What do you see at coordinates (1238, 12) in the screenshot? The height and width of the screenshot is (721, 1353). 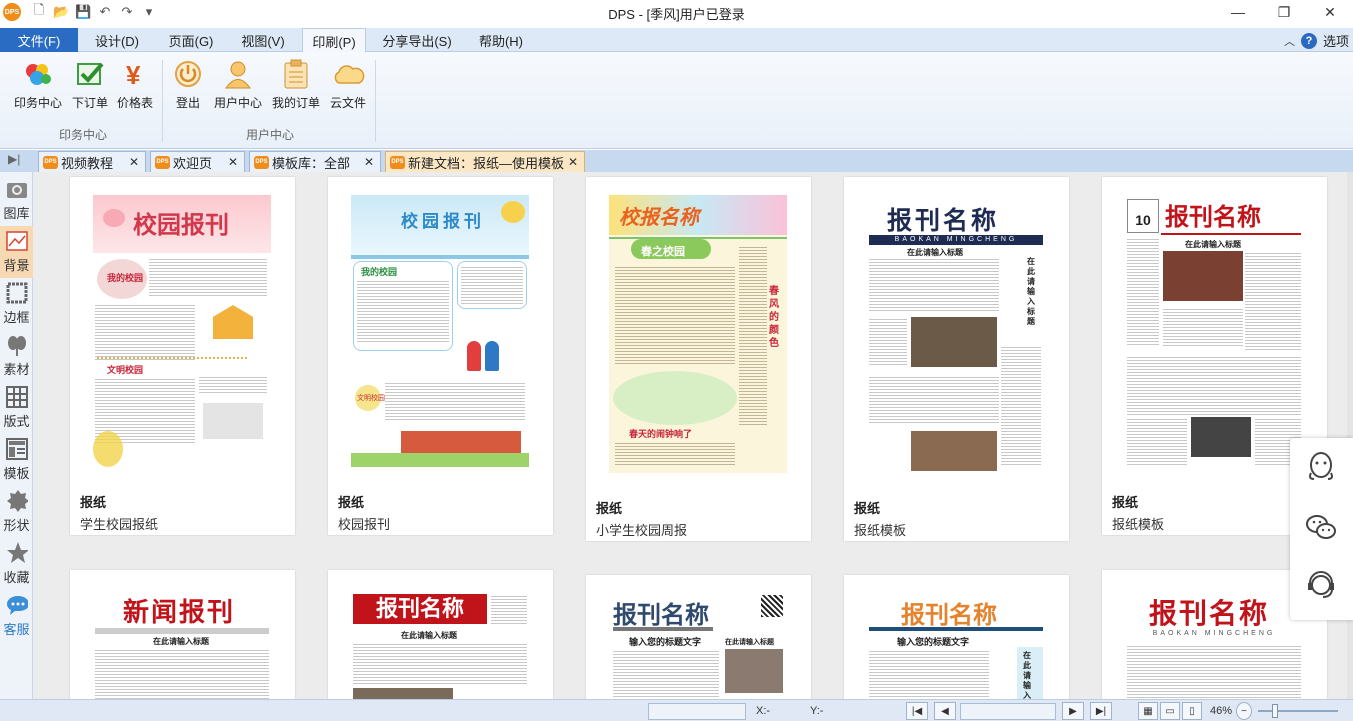 I see `minimize-icon: —` at bounding box center [1238, 12].